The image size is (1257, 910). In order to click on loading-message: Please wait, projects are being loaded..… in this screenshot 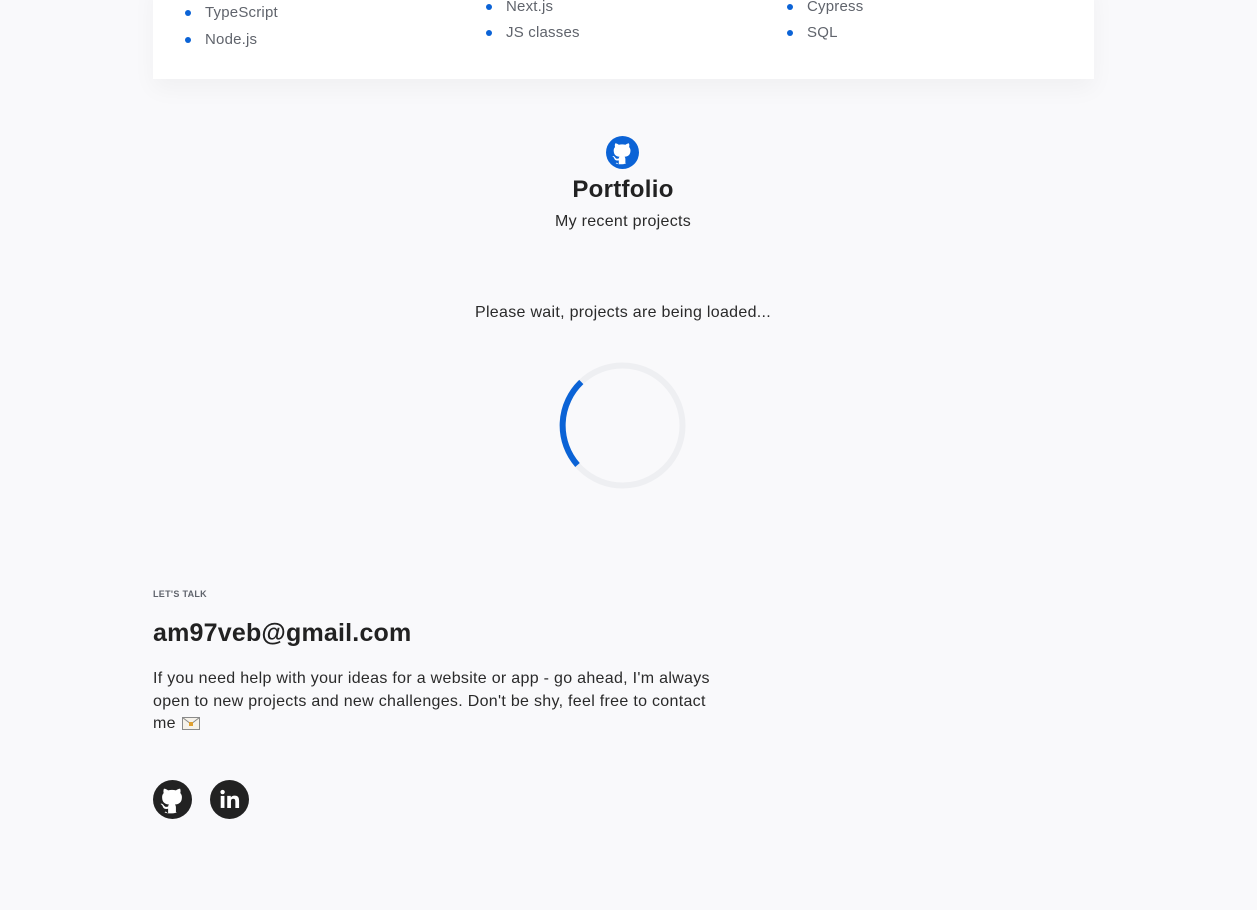, I will do `click(623, 312)`.